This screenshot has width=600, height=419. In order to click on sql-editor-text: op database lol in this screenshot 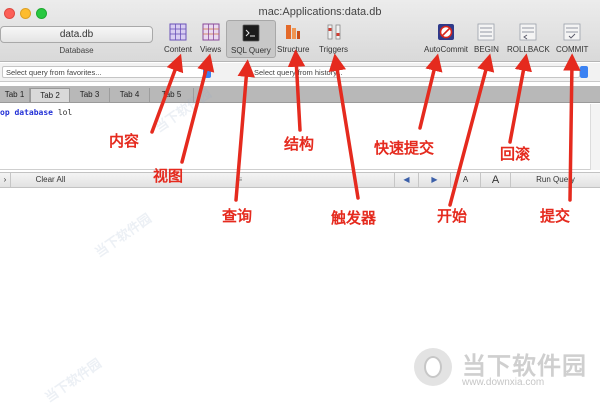, I will do `click(36, 112)`.